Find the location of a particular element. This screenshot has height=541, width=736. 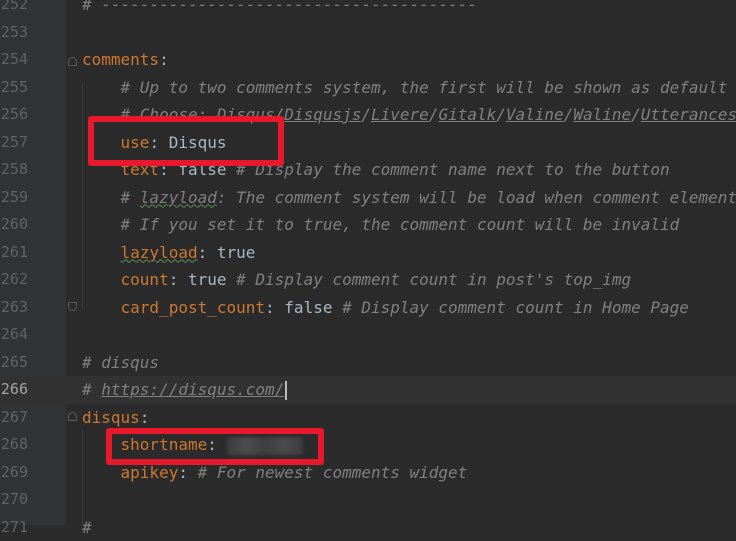

highlight-box-shortname is located at coordinates (215, 446).